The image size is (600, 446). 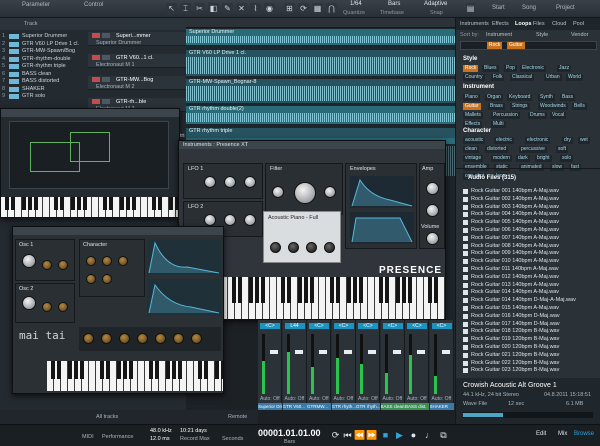 I want to click on start-label: Start, so click(x=498, y=8).